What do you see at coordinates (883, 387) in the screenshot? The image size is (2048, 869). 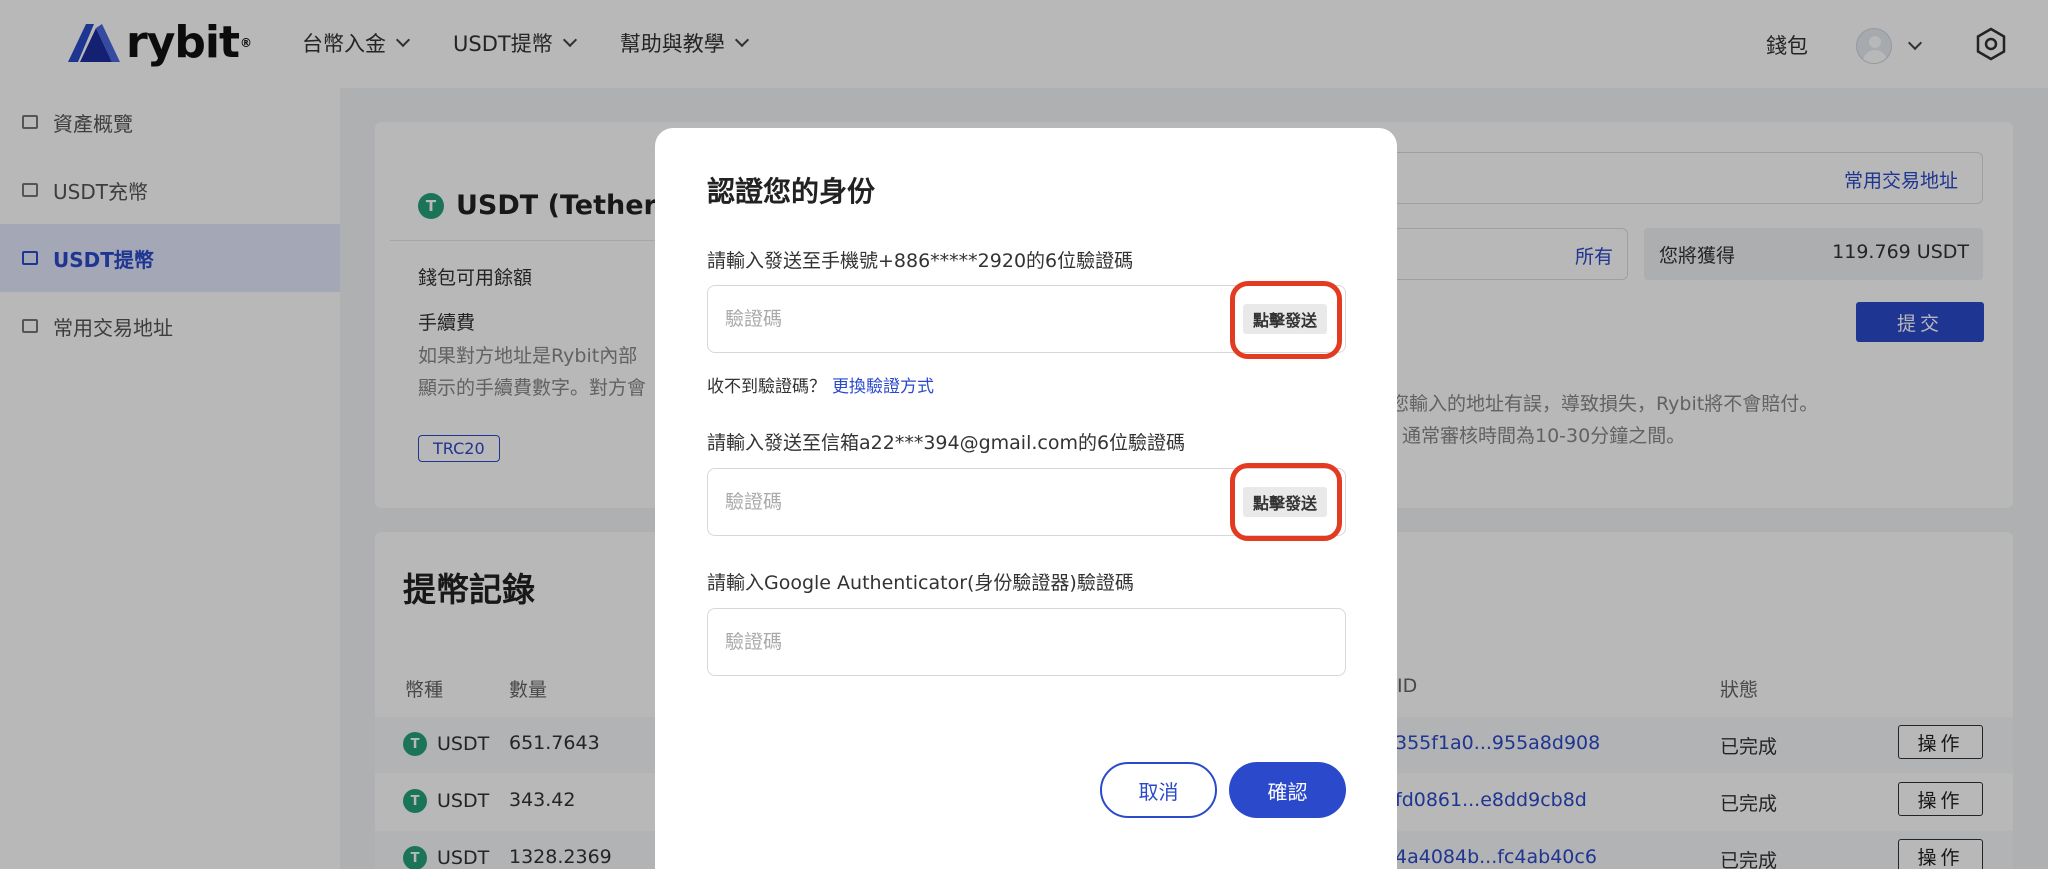 I see `change-method-link: 更換驗證方式` at bounding box center [883, 387].